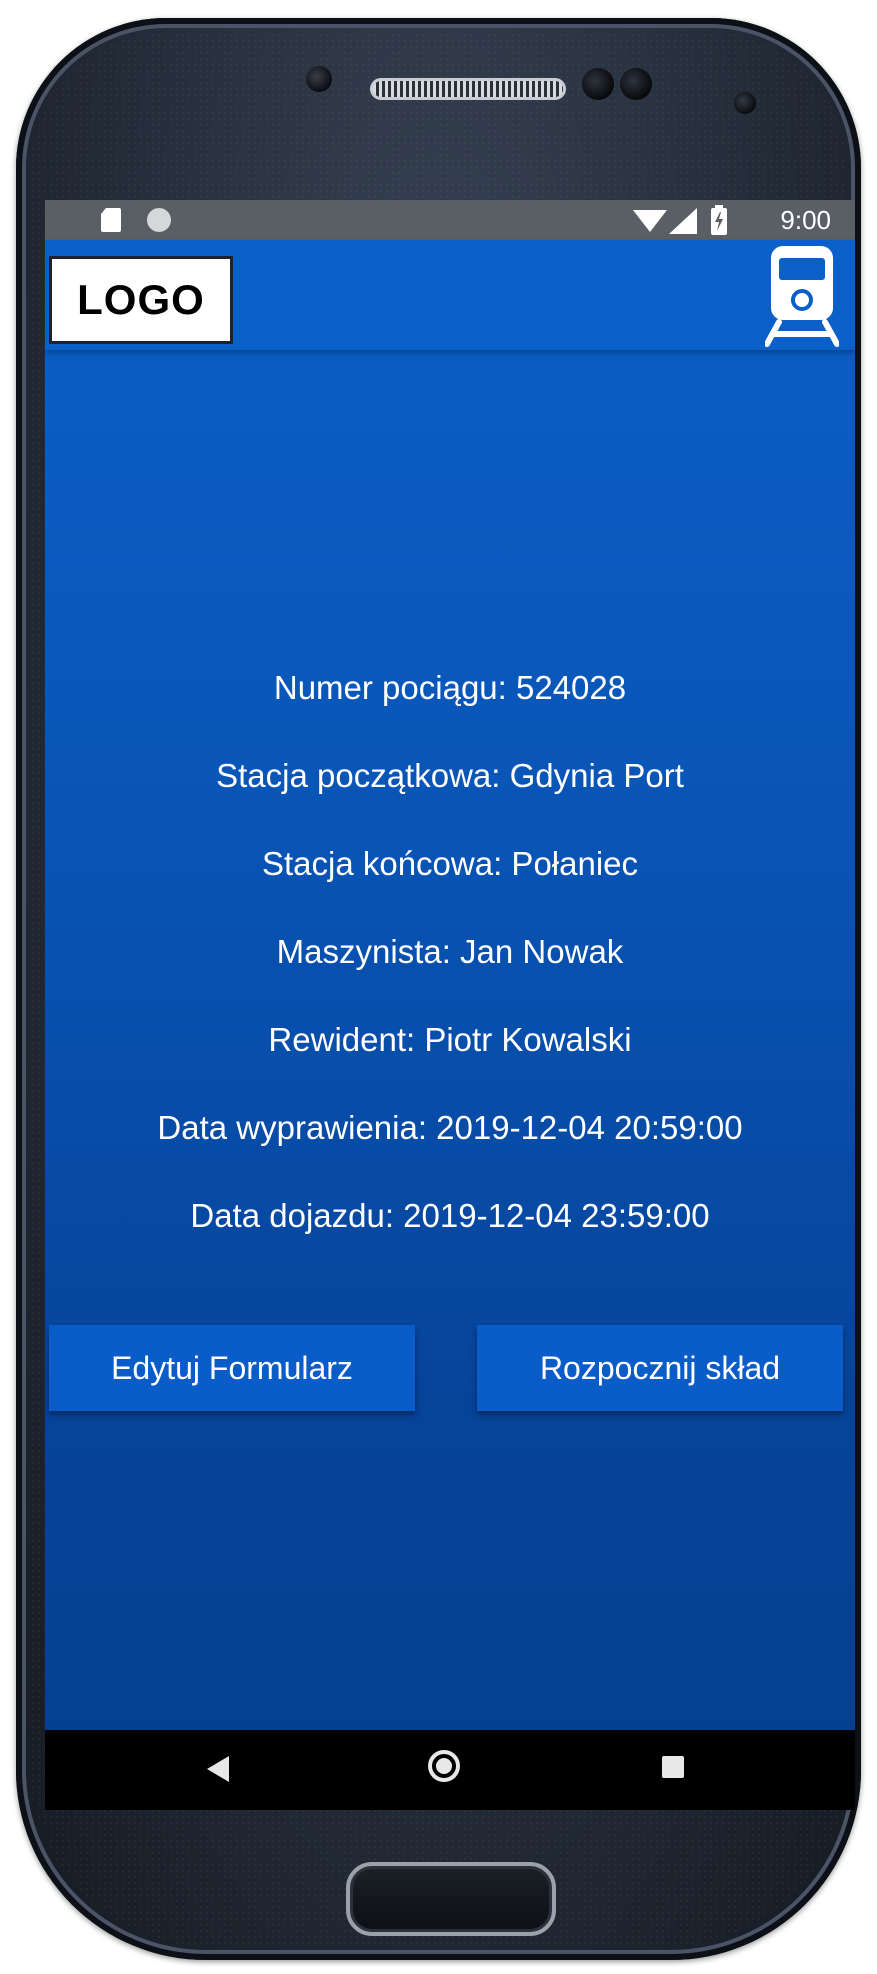  Describe the element at coordinates (319, 79) in the screenshot. I see `front-camera` at that location.